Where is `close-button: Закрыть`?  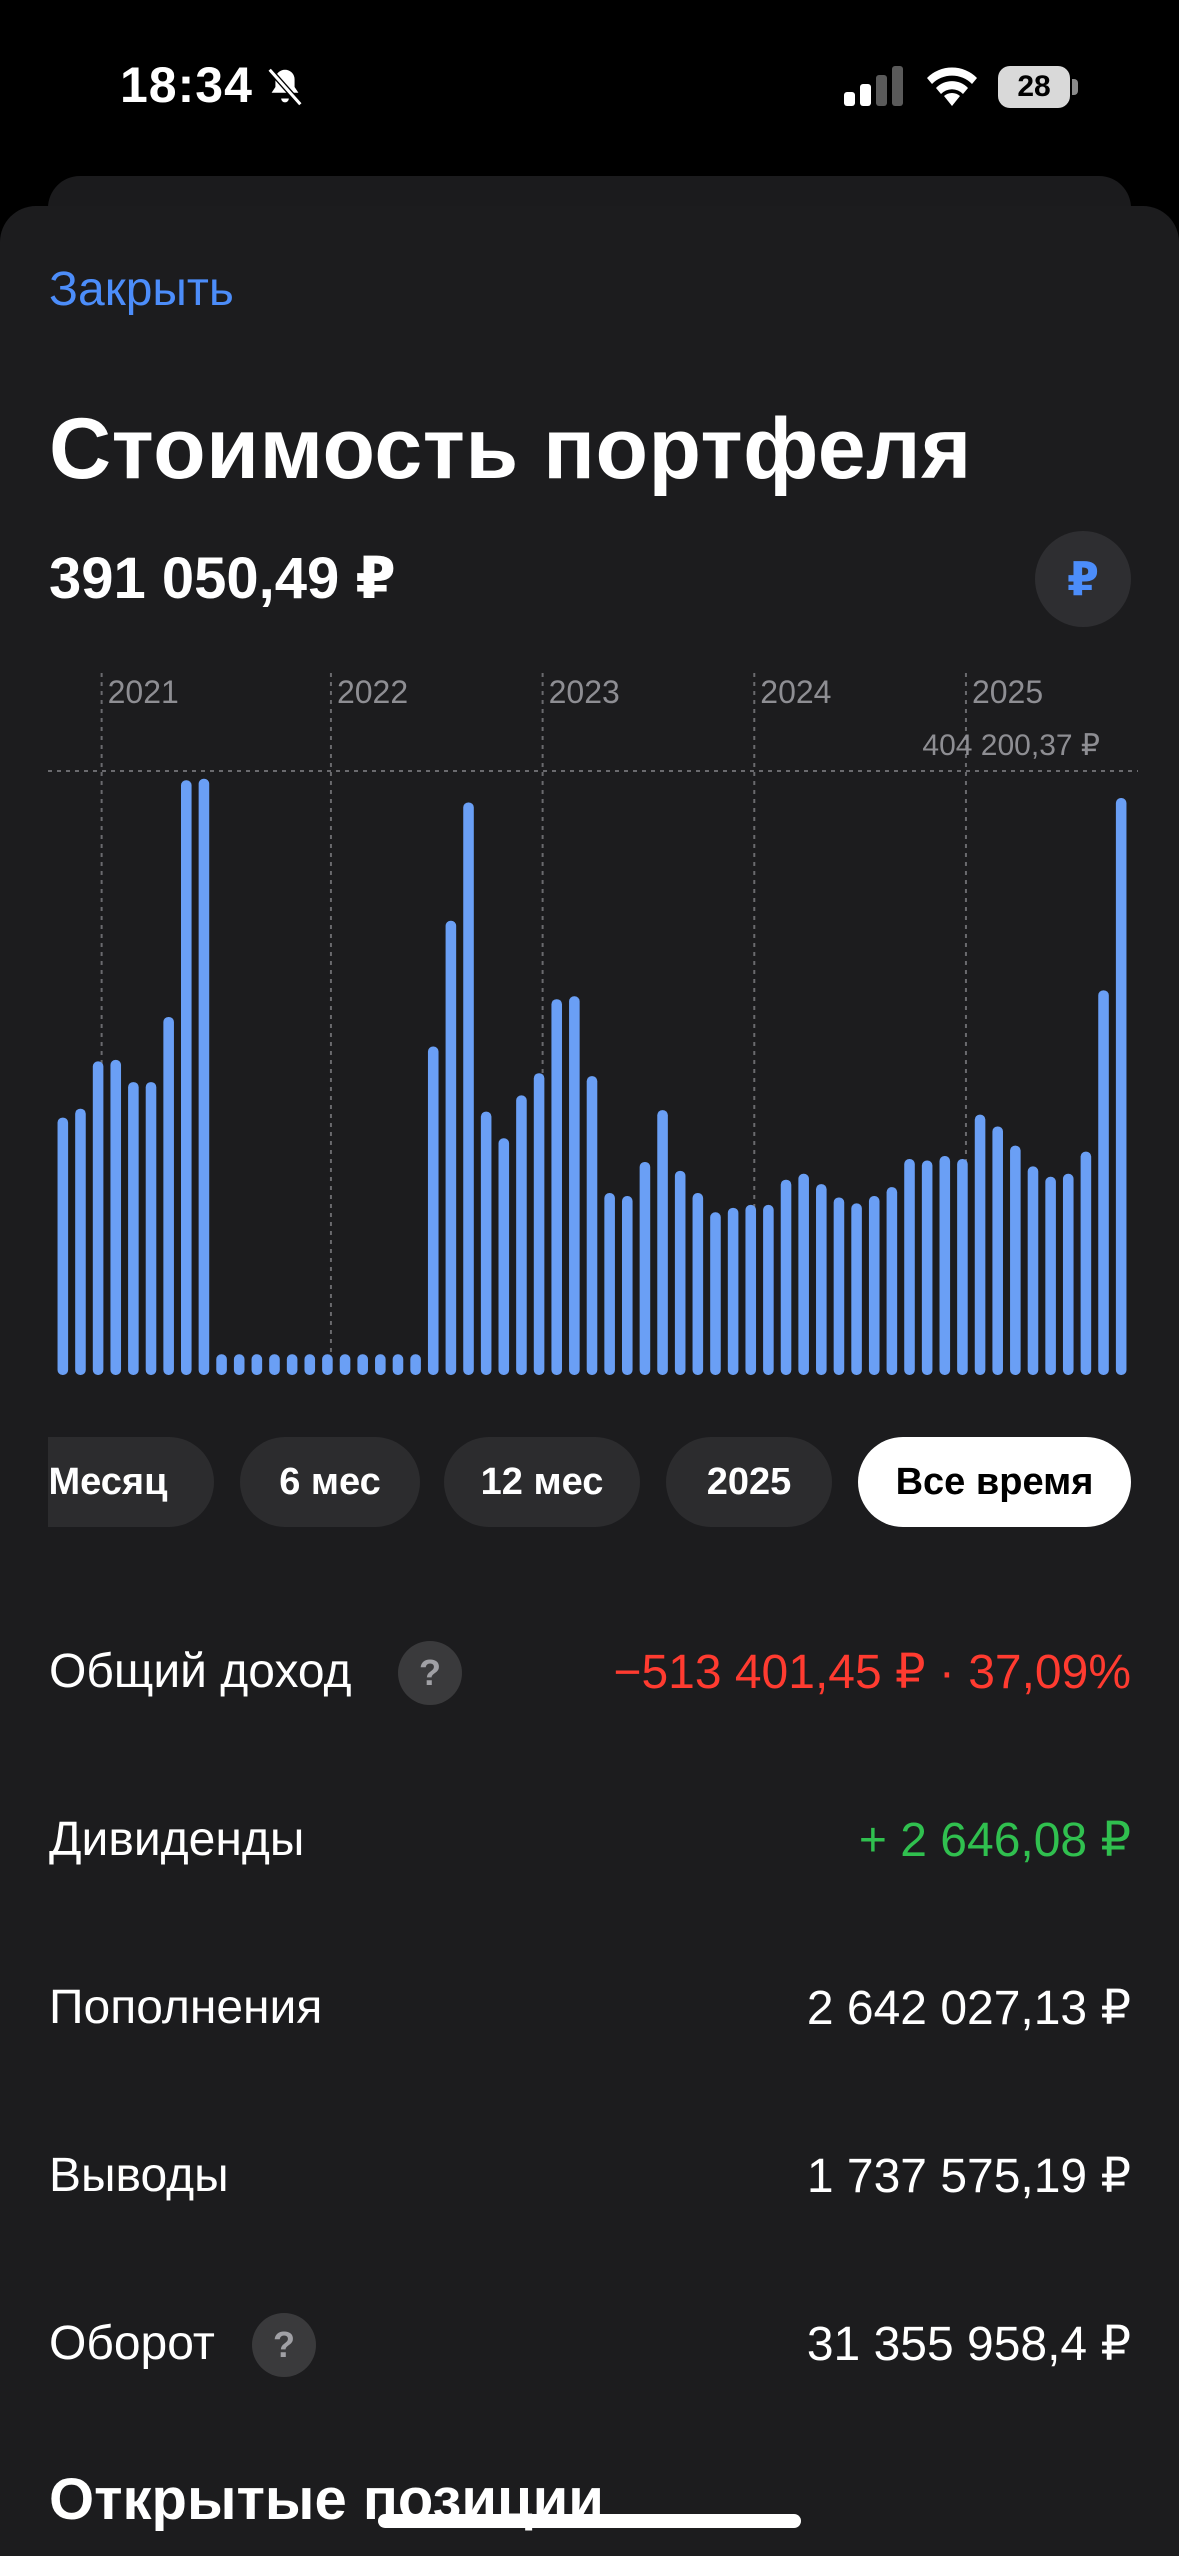
close-button: Закрыть is located at coordinates (141, 289).